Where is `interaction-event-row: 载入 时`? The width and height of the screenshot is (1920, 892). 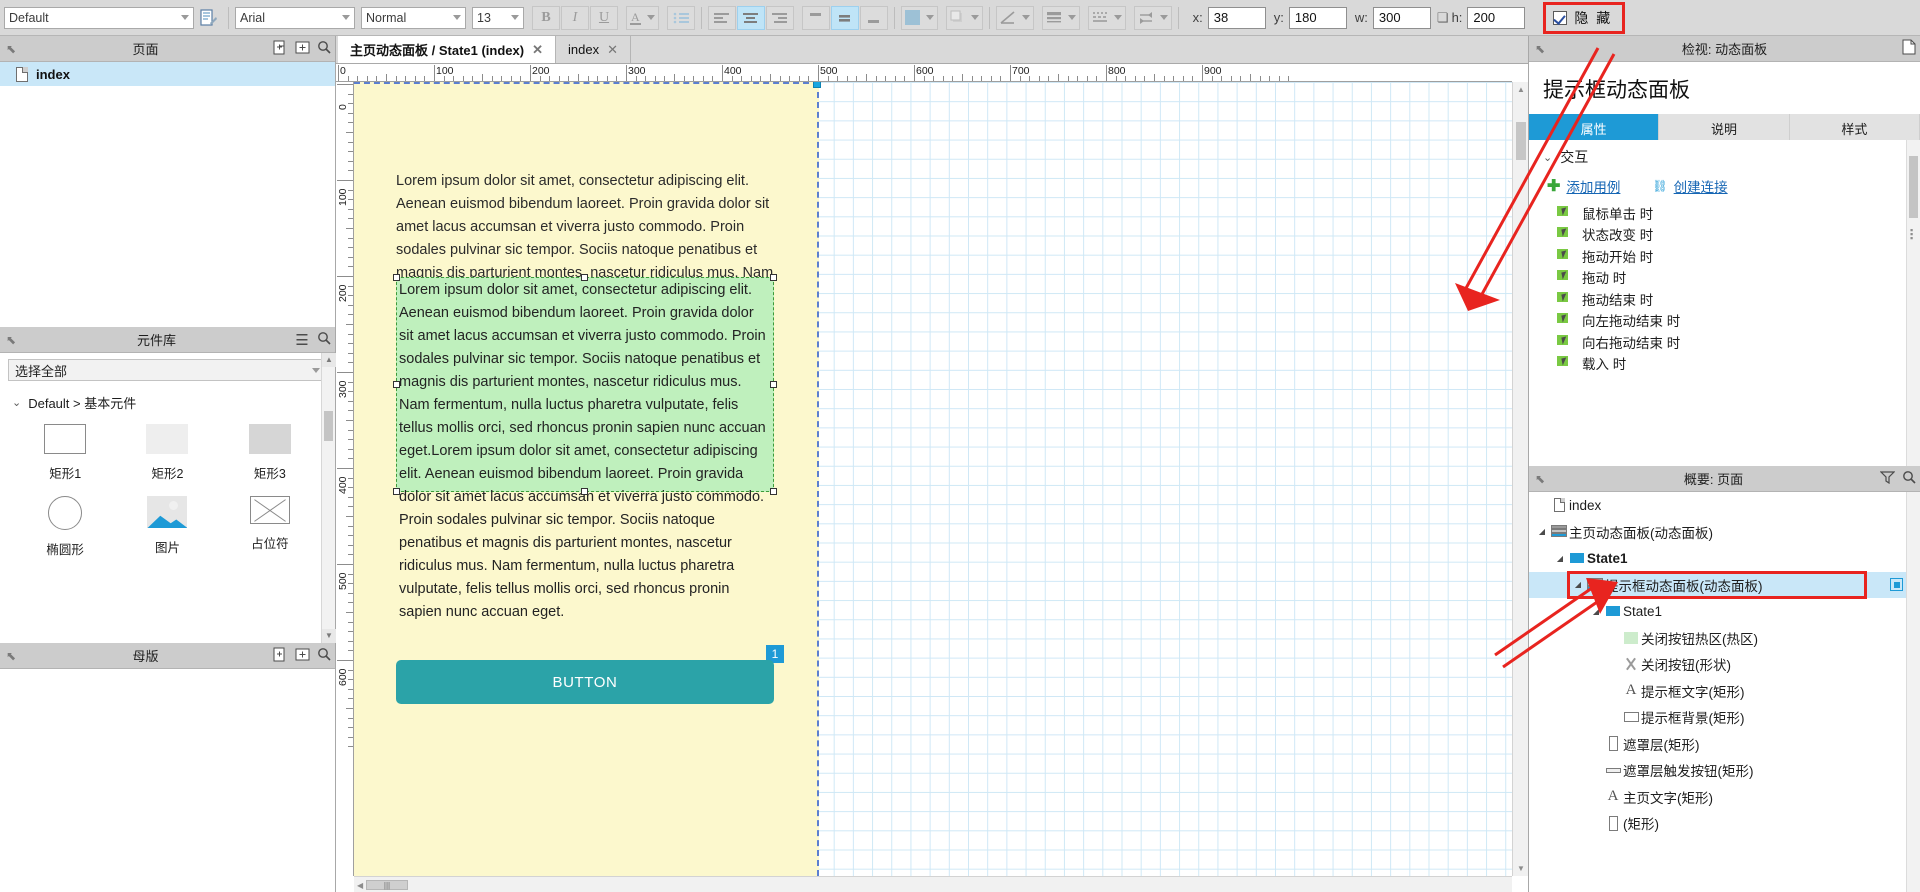 interaction-event-row: 载入 时 is located at coordinates (1724, 364).